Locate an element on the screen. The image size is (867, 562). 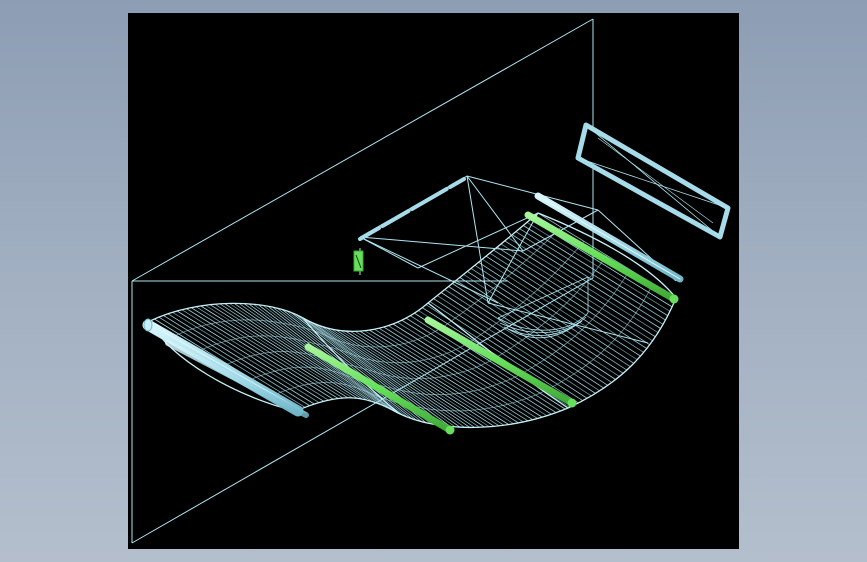
rod-back-right is located at coordinates (609, 237).